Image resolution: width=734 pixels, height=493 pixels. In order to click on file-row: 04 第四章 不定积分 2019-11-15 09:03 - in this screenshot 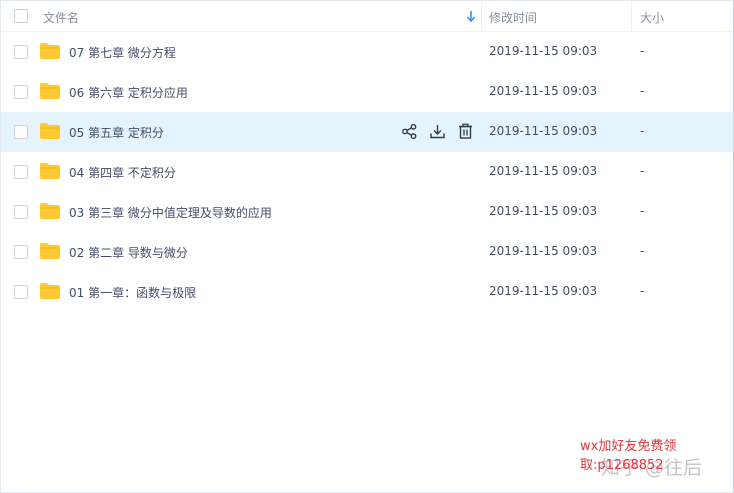, I will do `click(367, 172)`.